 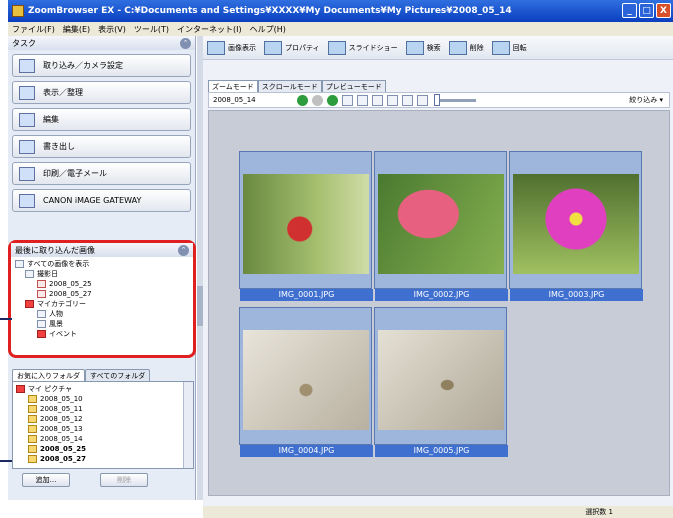 I want to click on tree-item: イベント, so click(x=102, y=334).